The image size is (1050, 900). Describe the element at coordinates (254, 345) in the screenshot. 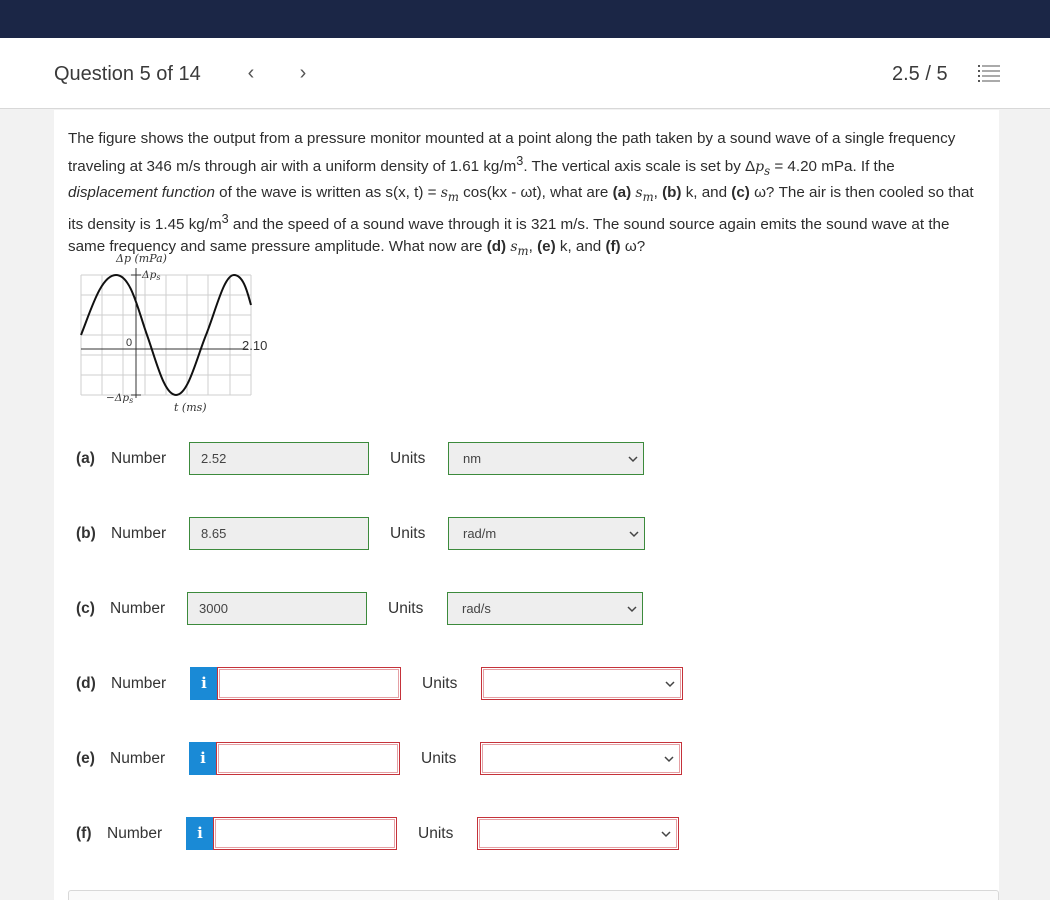

I see `x-end-label: 2.10` at that location.